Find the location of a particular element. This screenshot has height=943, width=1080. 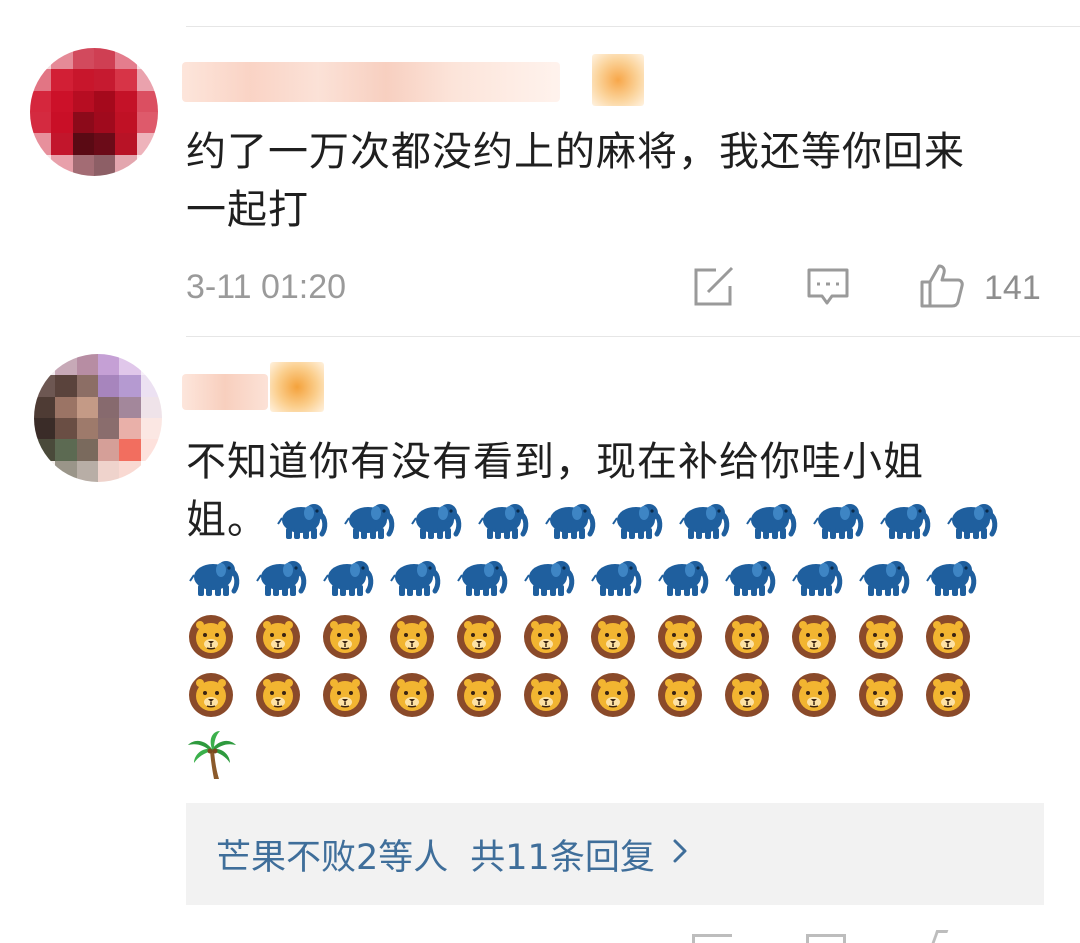

emoji-row-palm is located at coordinates (219, 755).